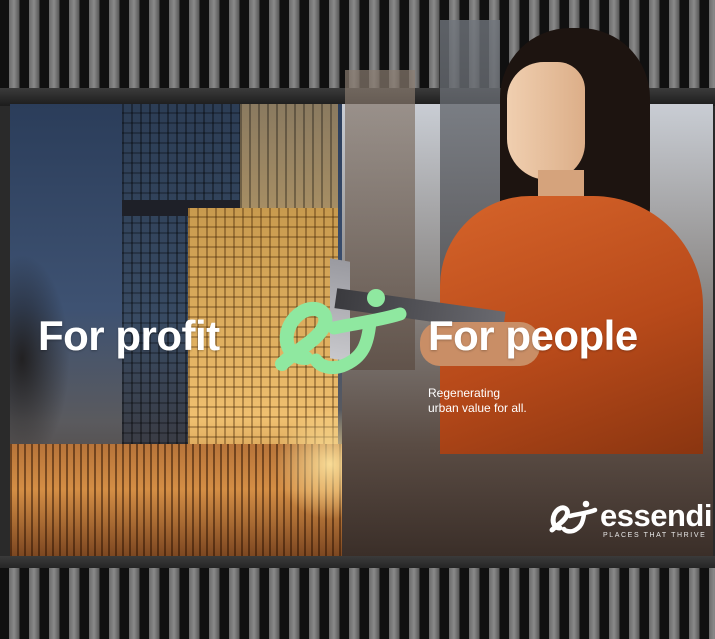 The image size is (715, 639). I want to click on woman-face, so click(546, 121).